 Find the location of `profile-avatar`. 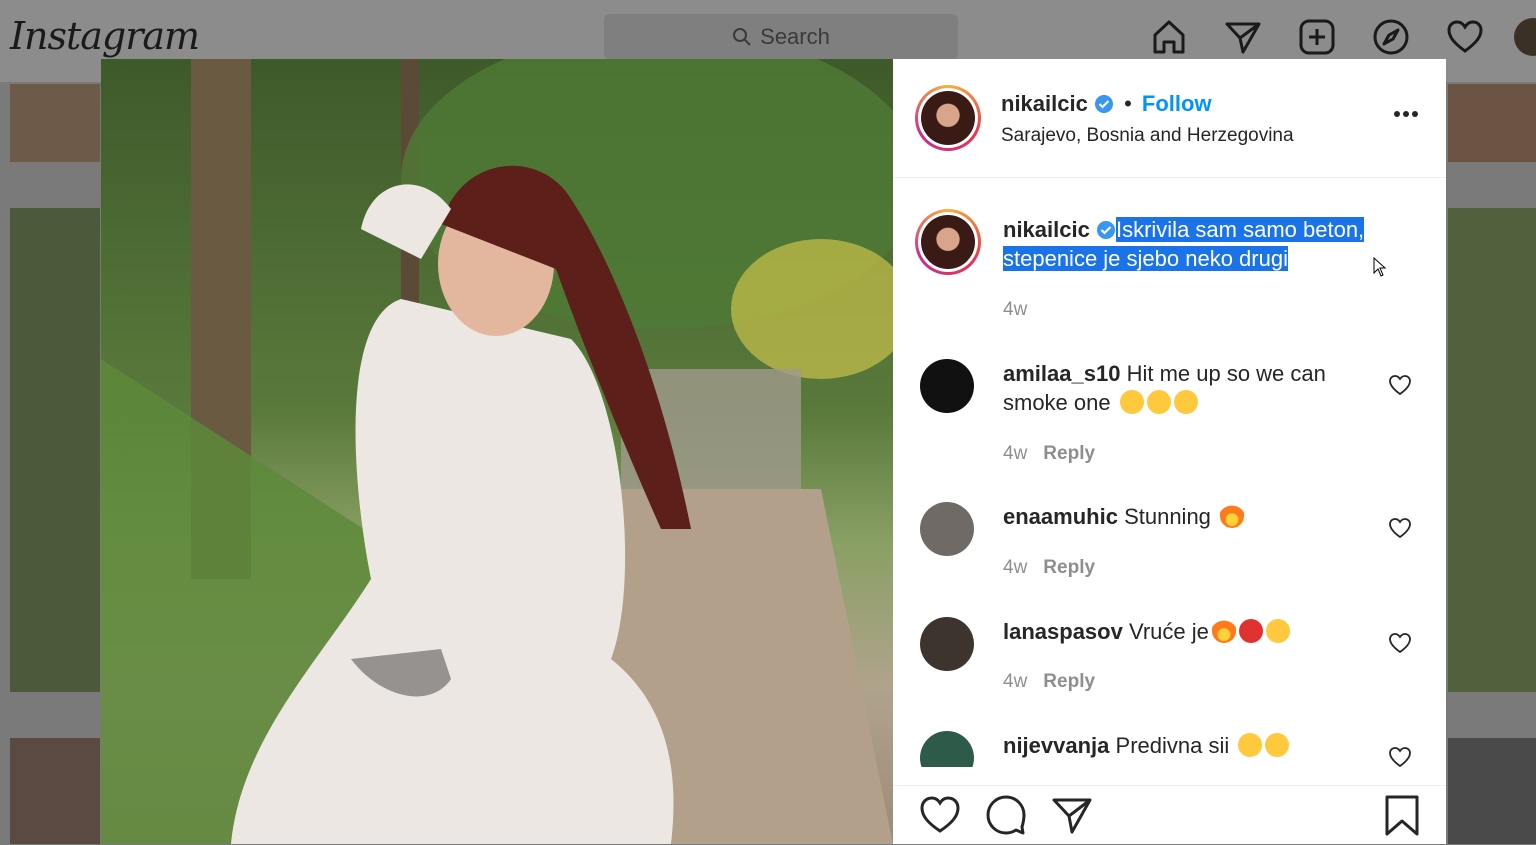

profile-avatar is located at coordinates (1525, 37).